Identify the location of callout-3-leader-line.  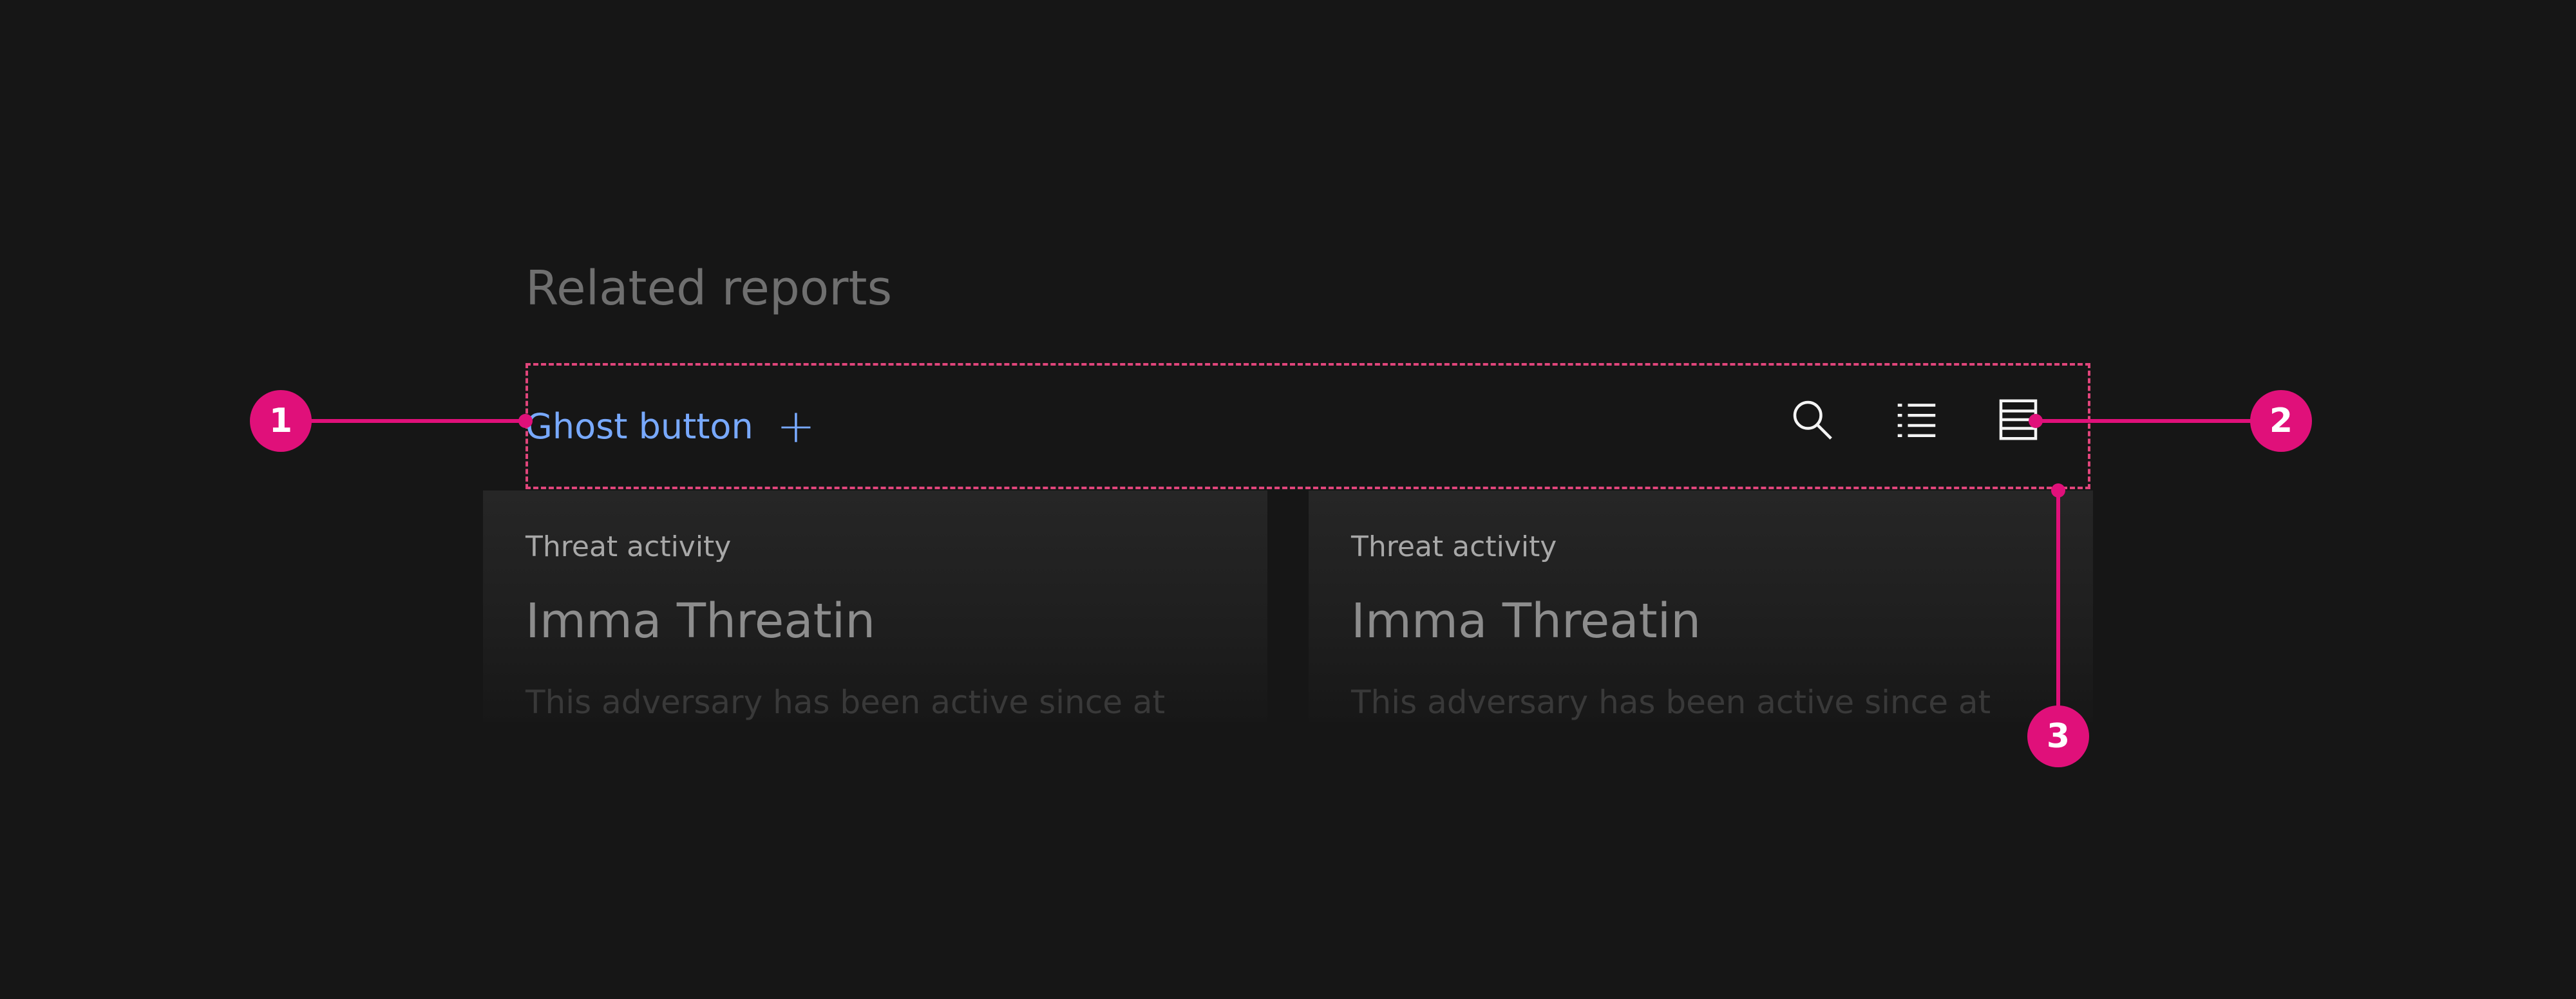
(2058, 613).